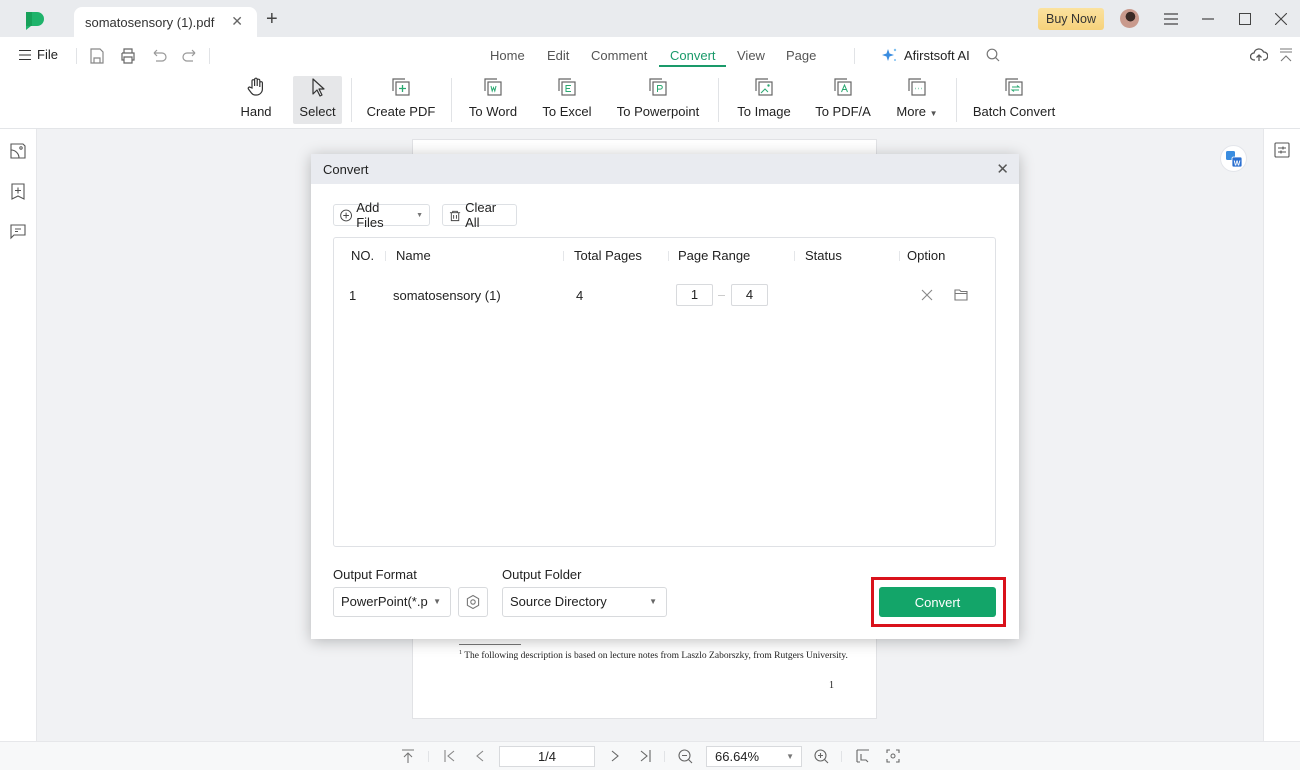  Describe the element at coordinates (450, 756) in the screenshot. I see `first-page-icon` at that location.